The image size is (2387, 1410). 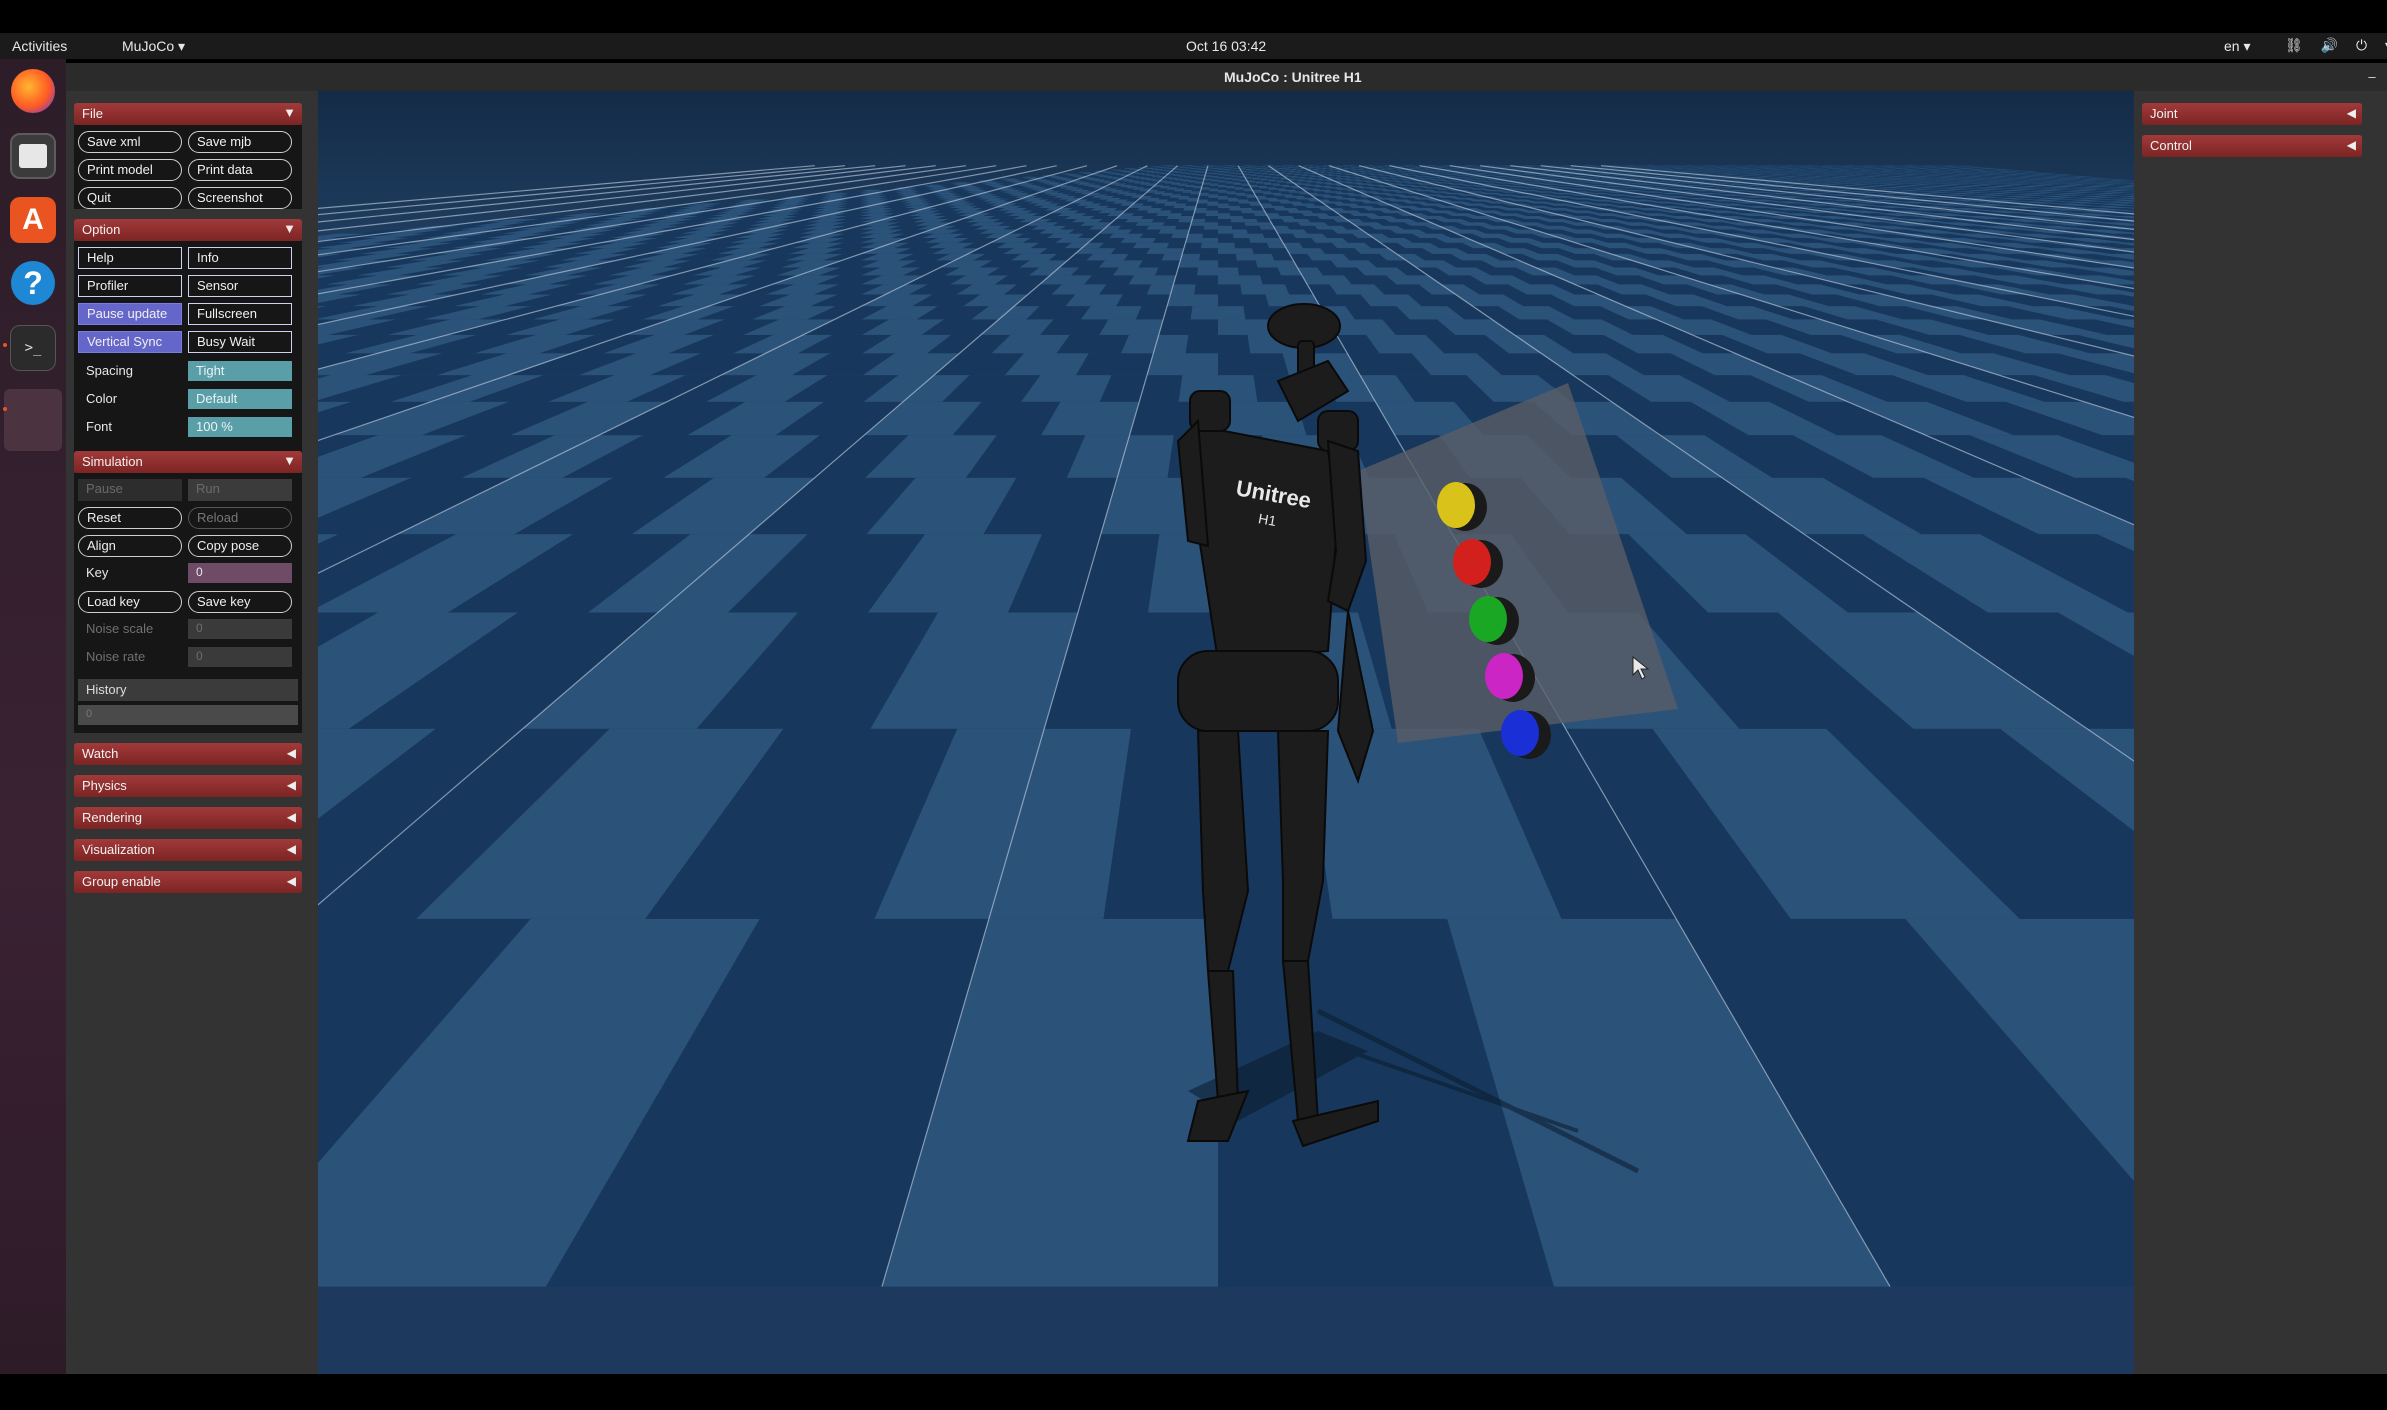 What do you see at coordinates (240, 427) in the screenshot?
I see `font-select: 100 %` at bounding box center [240, 427].